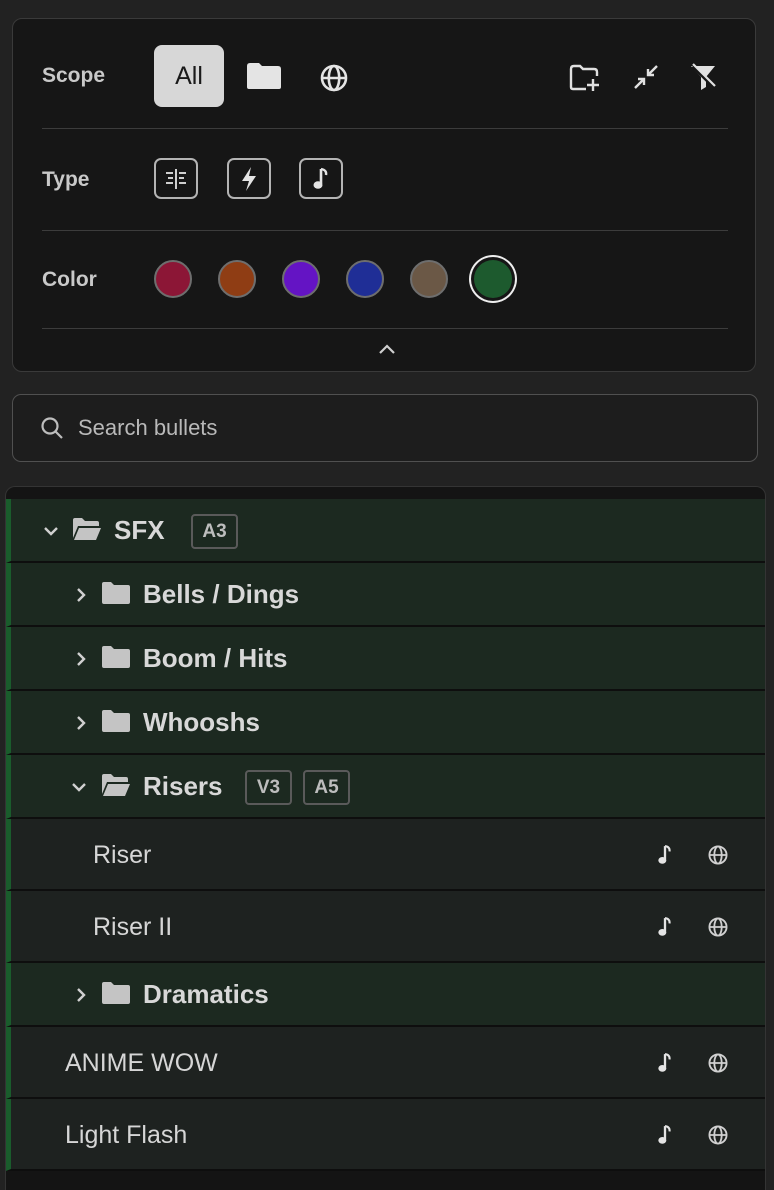  I want to click on folder-label: Boom / Hits, so click(215, 658).